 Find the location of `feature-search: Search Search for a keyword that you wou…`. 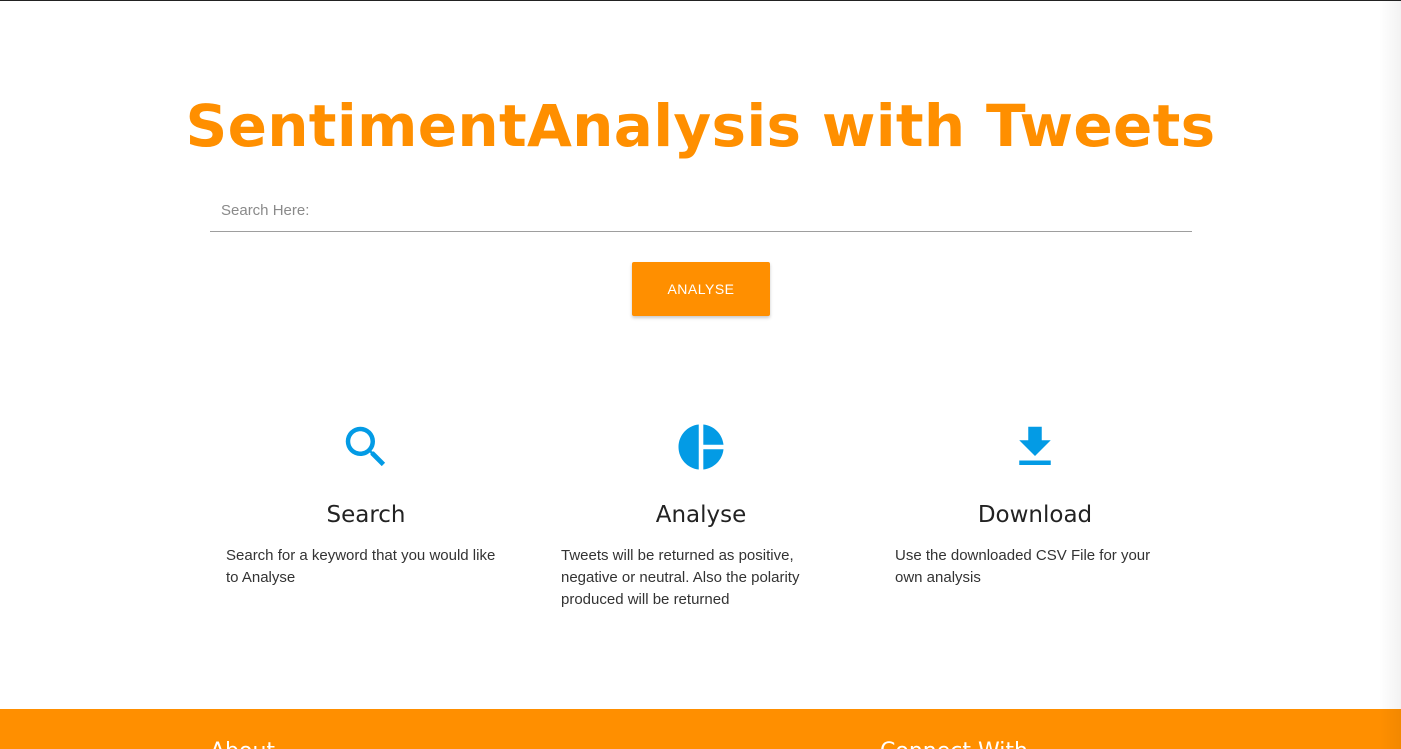

feature-search: Search Search for a keyword that you wou… is located at coordinates (366, 504).